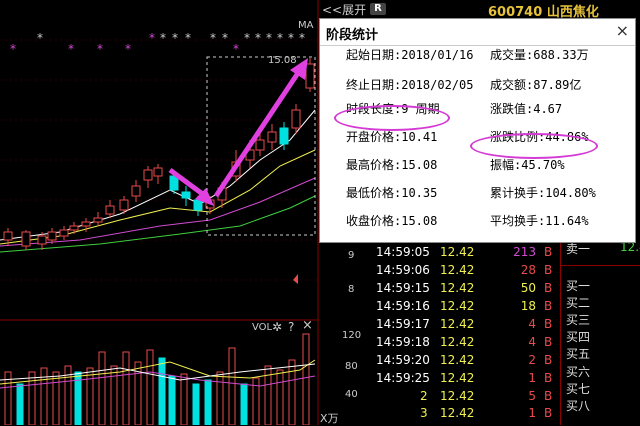  What do you see at coordinates (419, 137) in the screenshot?
I see `stat-value: 10.41` at bounding box center [419, 137].